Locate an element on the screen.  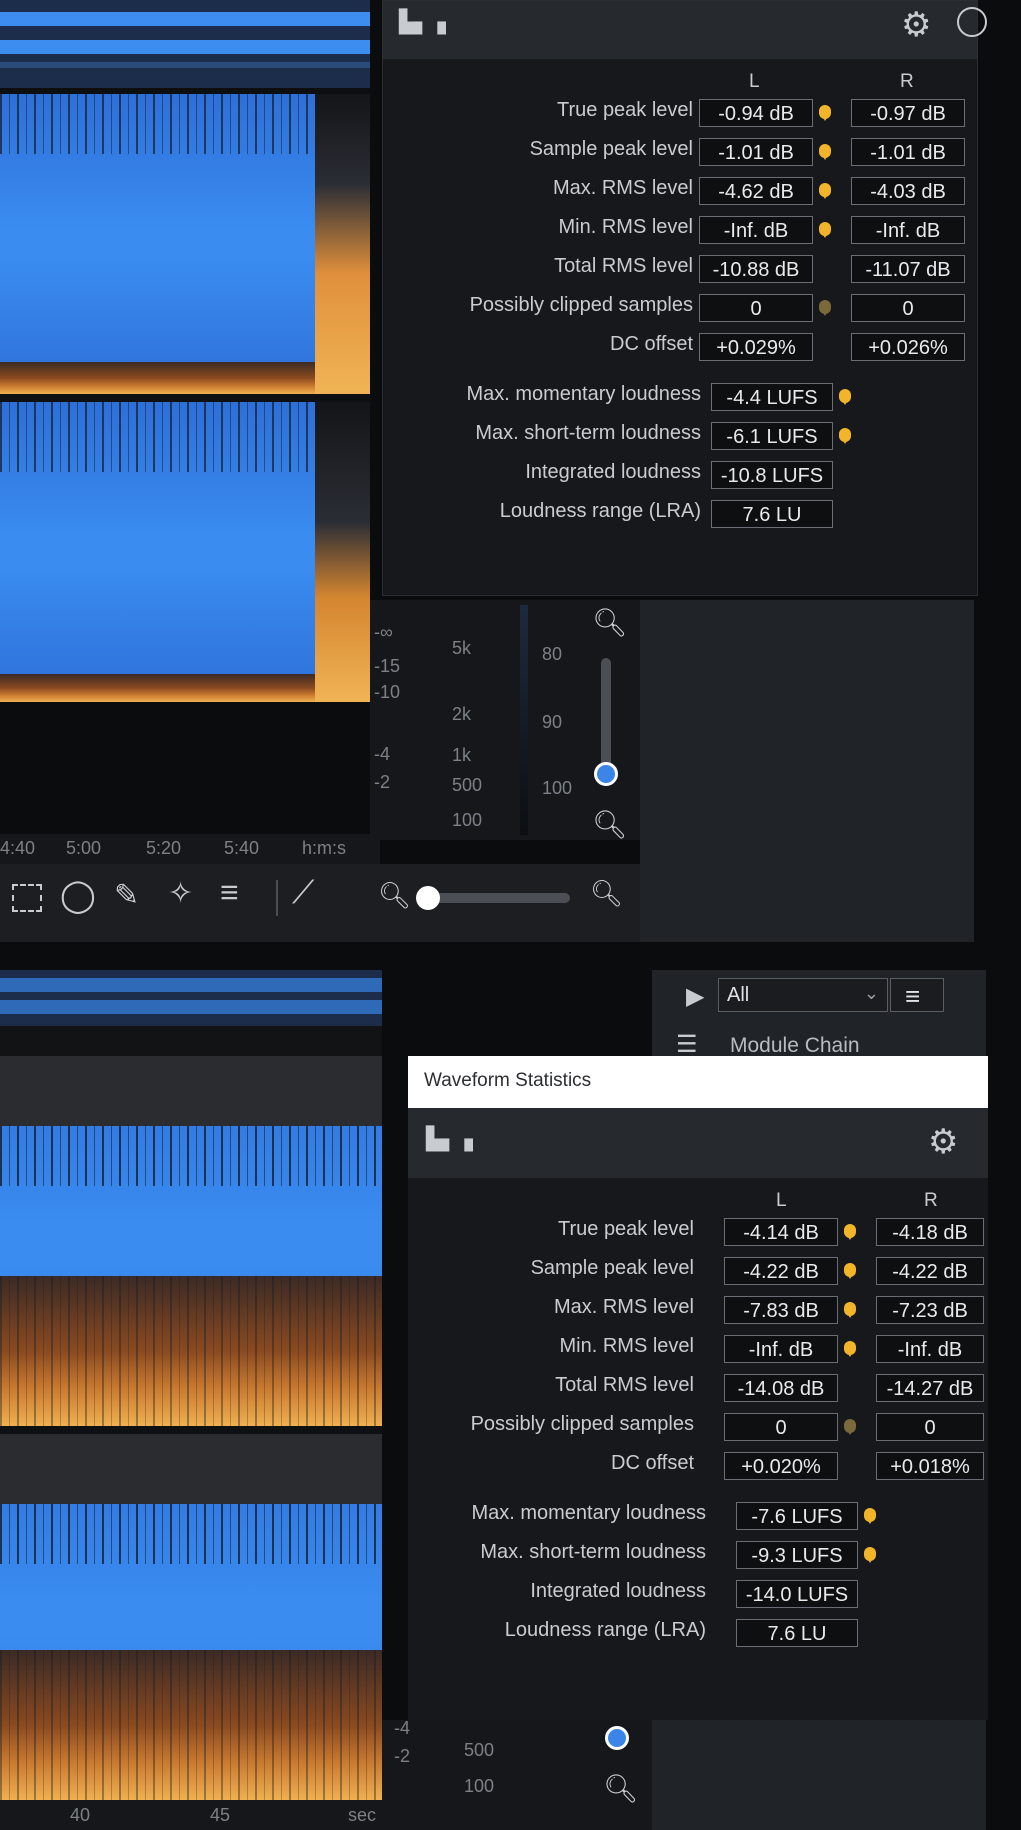
level-tick: 100 is located at coordinates (557, 788).